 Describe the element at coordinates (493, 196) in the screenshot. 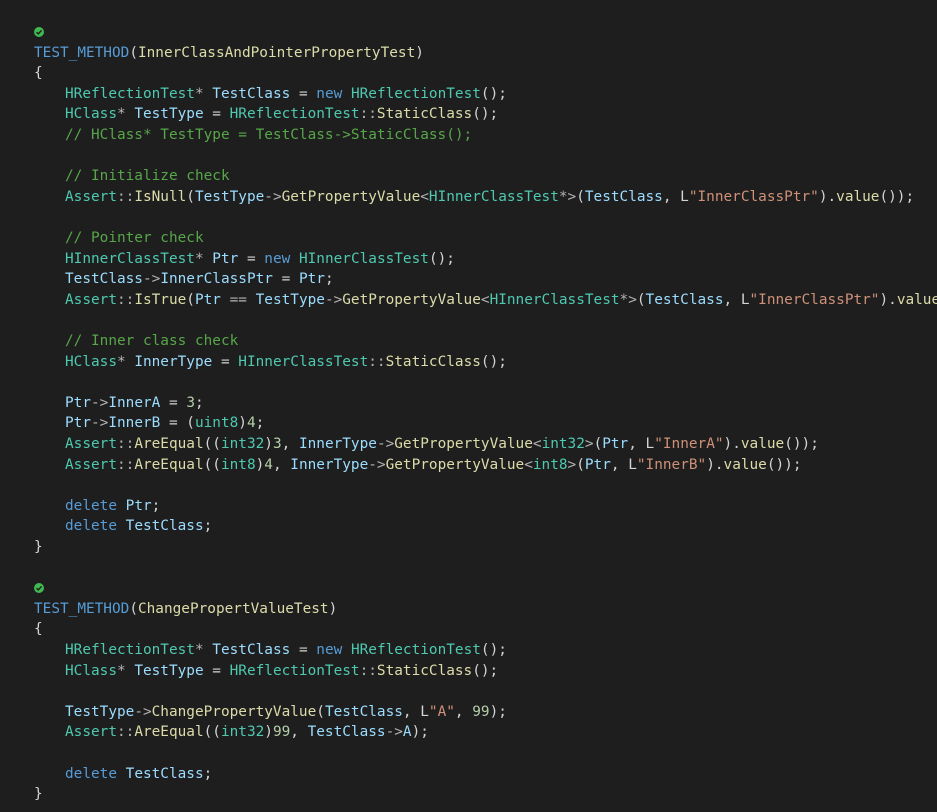

I see `code-token: HInnerClassTest` at that location.